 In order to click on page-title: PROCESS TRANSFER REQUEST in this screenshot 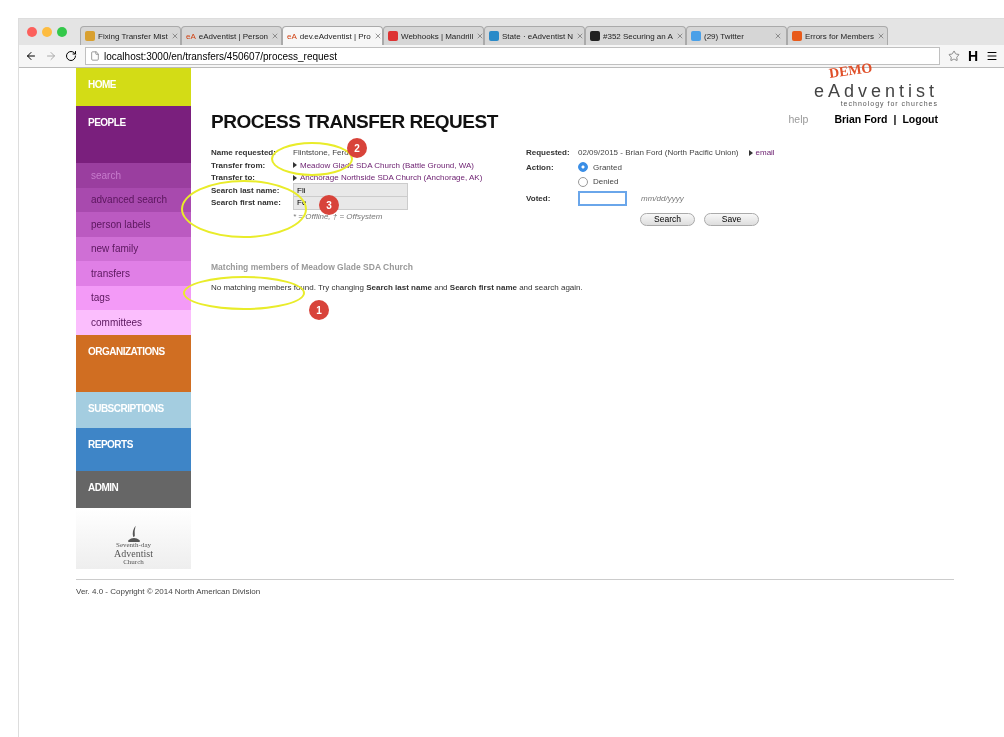, I will do `click(354, 122)`.